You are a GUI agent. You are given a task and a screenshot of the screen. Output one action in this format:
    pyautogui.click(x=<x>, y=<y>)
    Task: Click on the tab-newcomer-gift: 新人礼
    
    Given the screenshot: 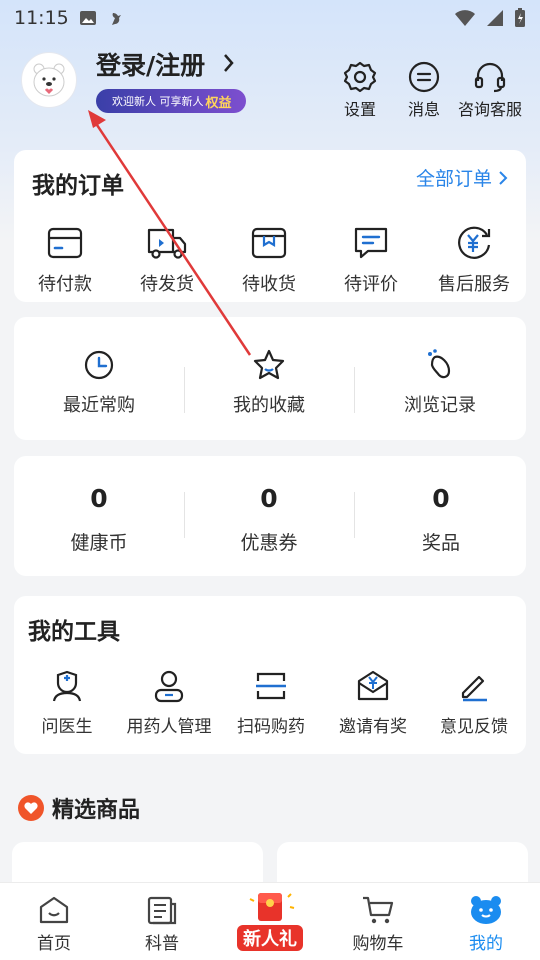 What is the action you would take?
    pyautogui.click(x=270, y=921)
    